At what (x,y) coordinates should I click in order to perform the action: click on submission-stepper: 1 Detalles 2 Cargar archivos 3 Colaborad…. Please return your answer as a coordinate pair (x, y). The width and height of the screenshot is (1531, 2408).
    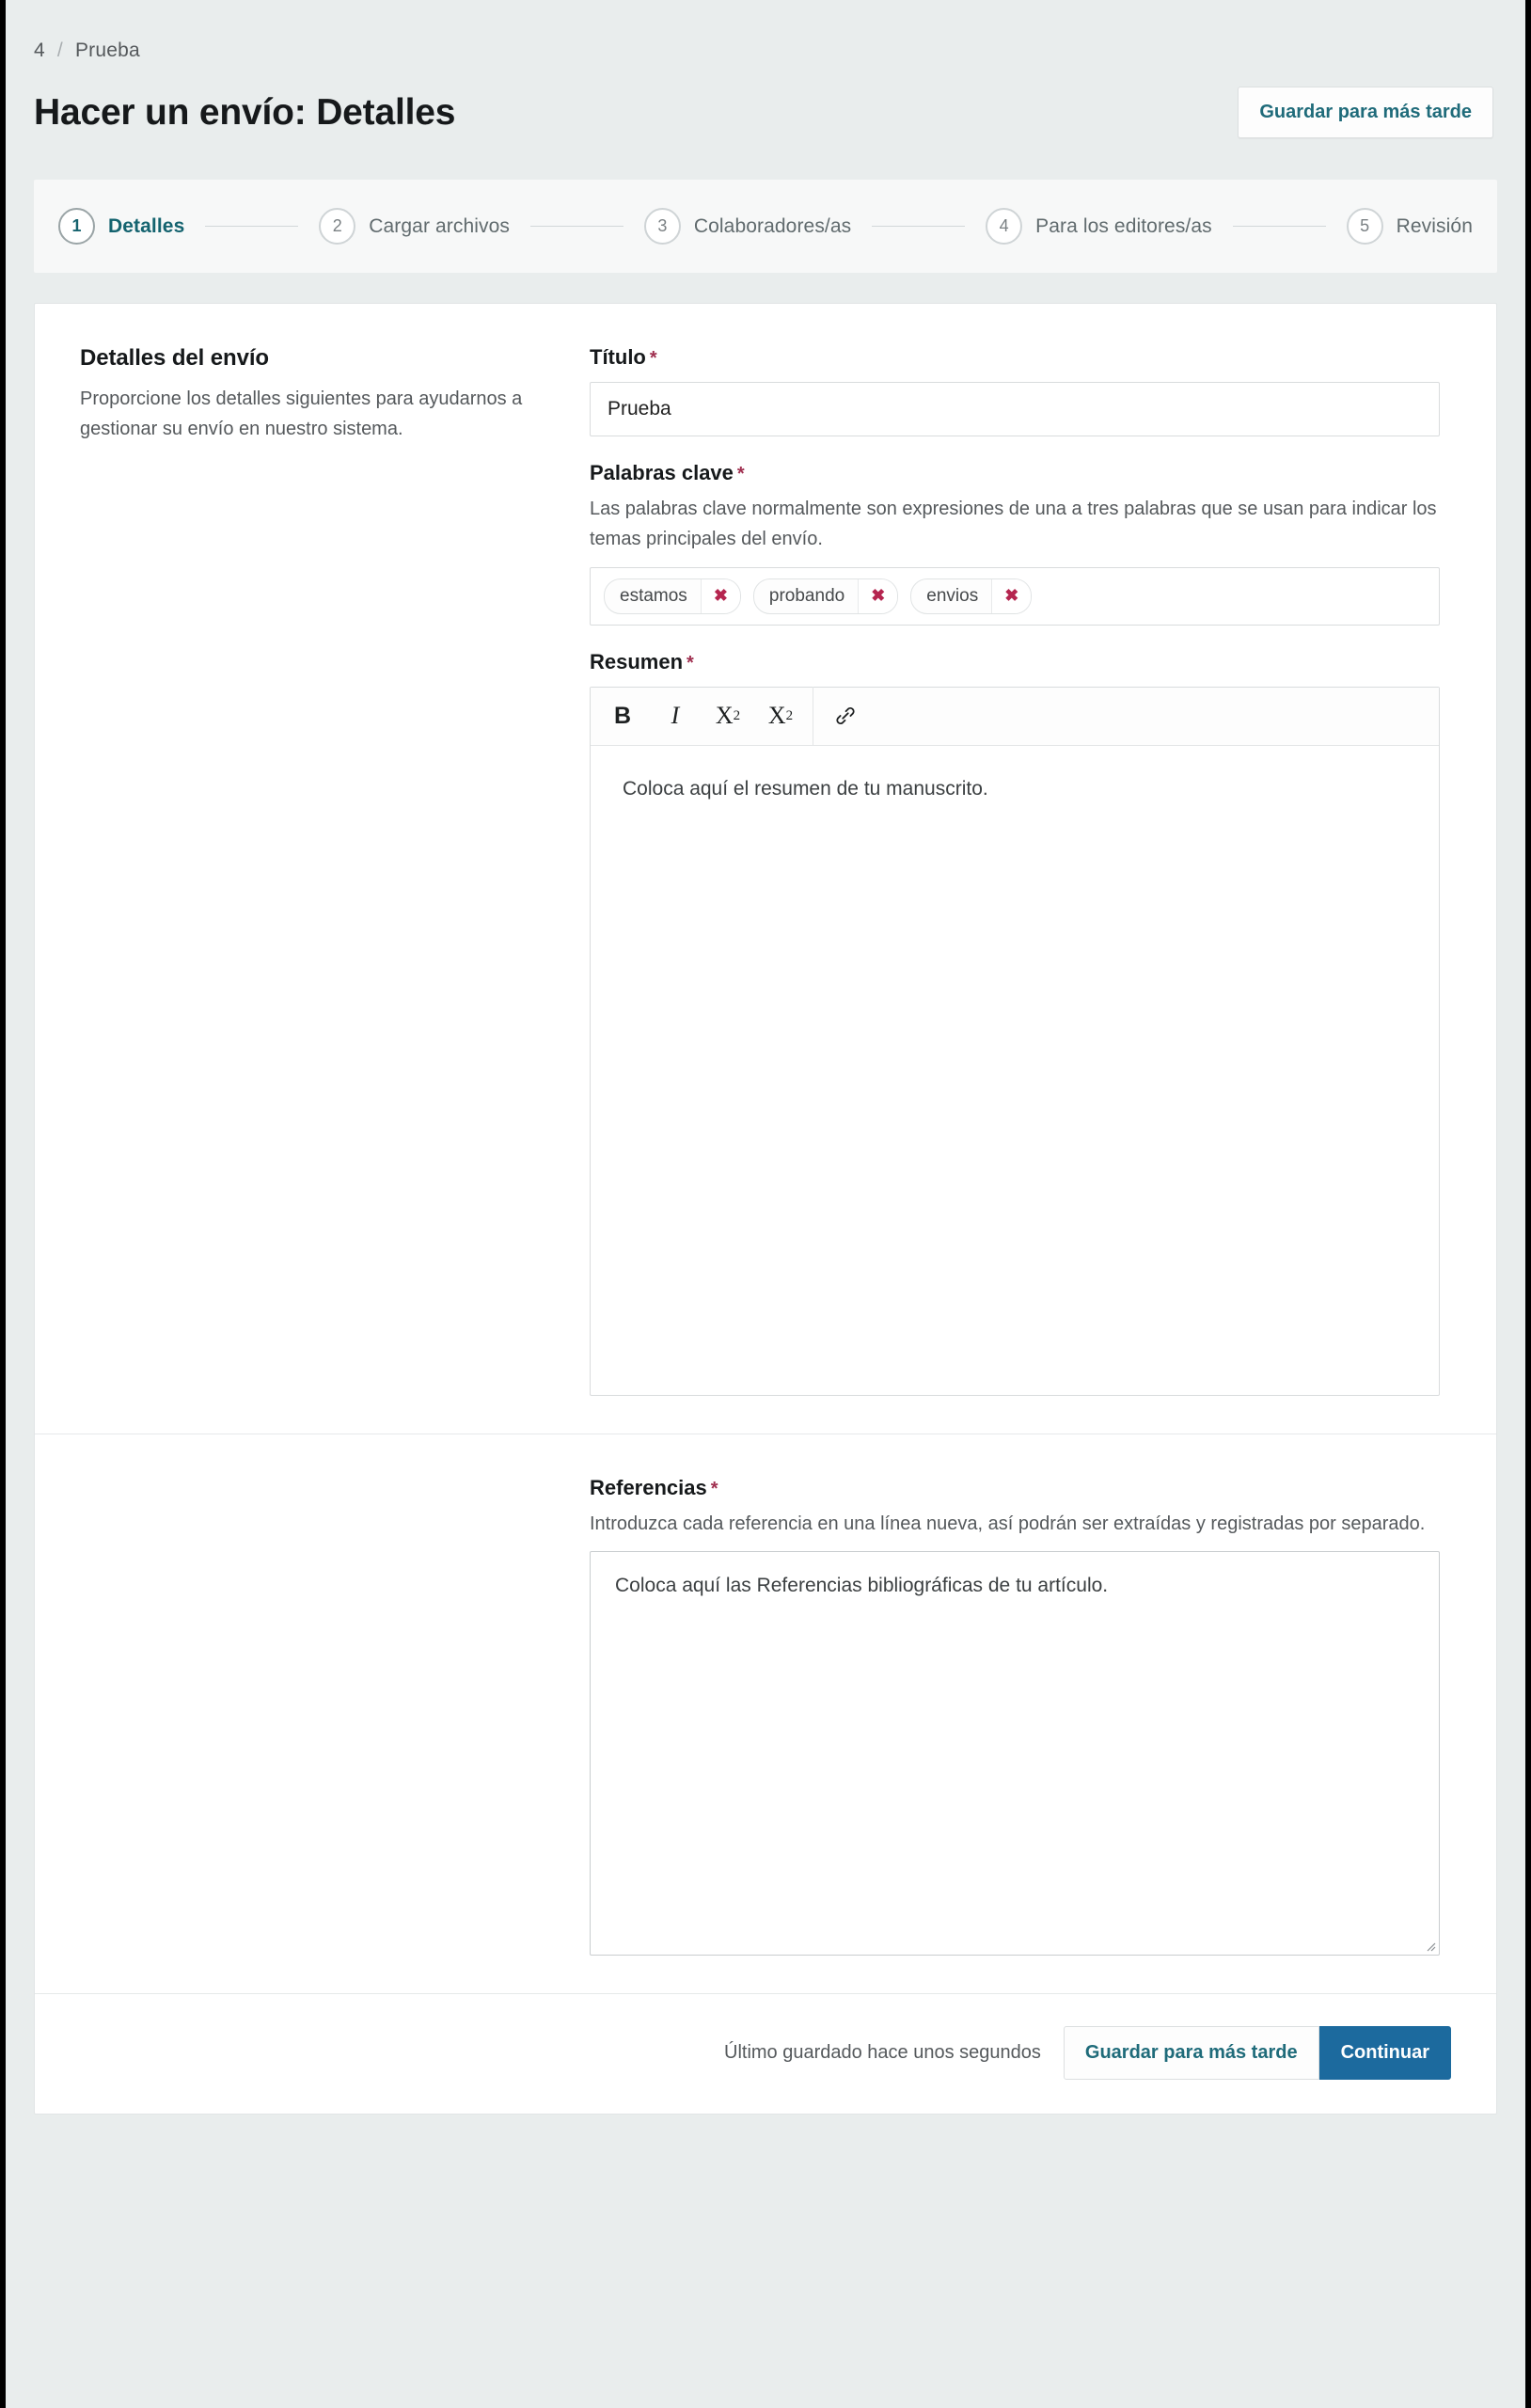
    Looking at the image, I should click on (765, 227).